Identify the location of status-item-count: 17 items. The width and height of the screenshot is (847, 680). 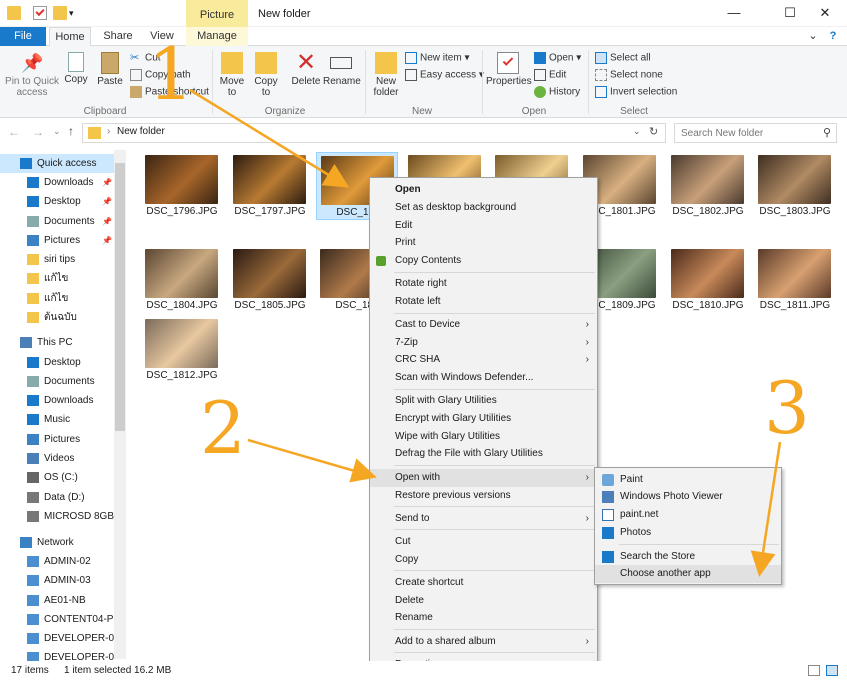
(30, 670).